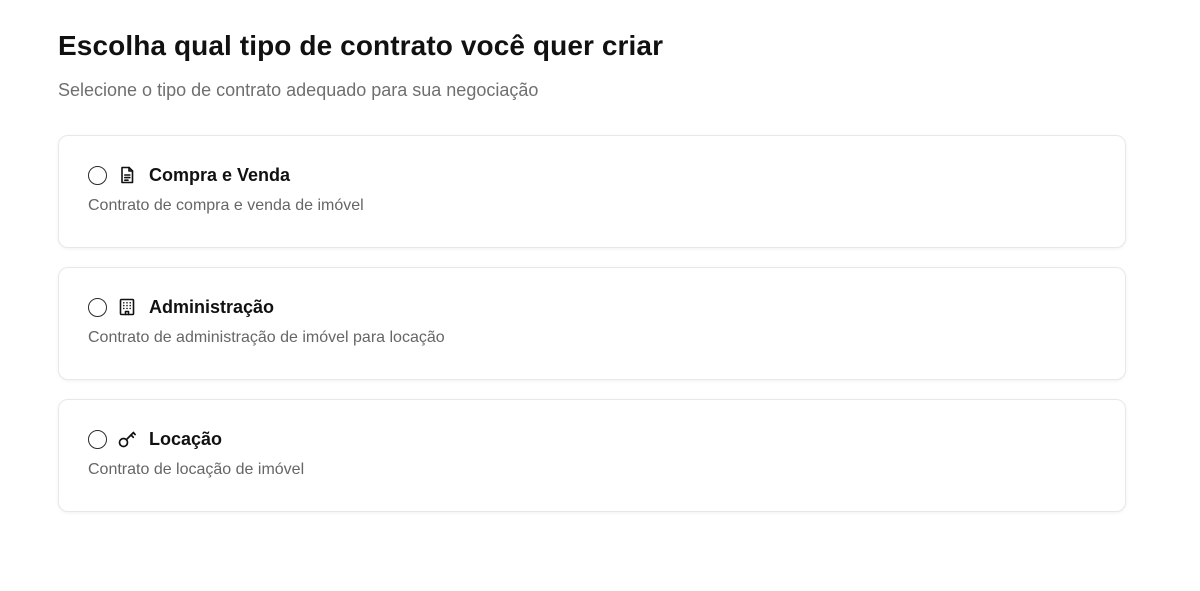  I want to click on key-icon, so click(127, 439).